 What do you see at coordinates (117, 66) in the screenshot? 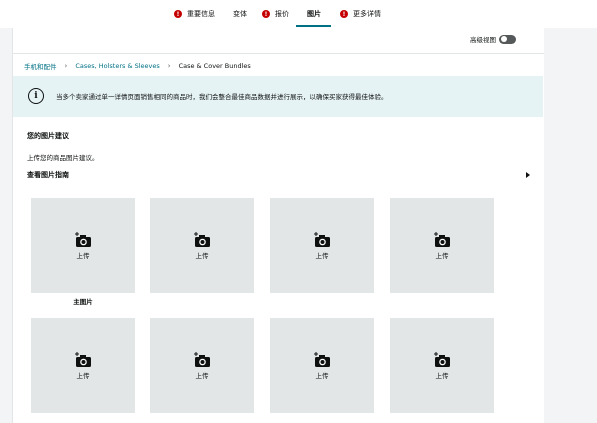
I see `breadcrumb-item: Cases, Holsters & Sleeves` at bounding box center [117, 66].